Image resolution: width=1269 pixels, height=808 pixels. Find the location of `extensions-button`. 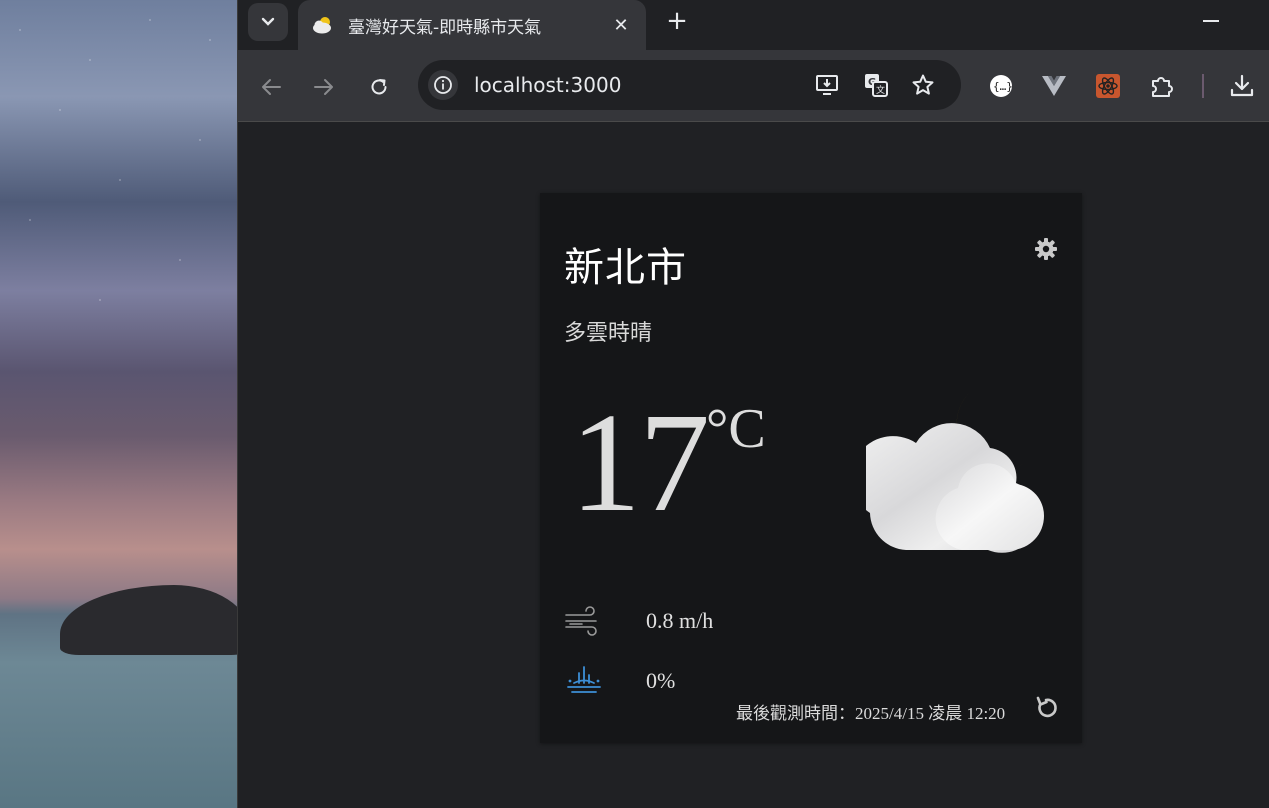

extensions-button is located at coordinates (1162, 86).